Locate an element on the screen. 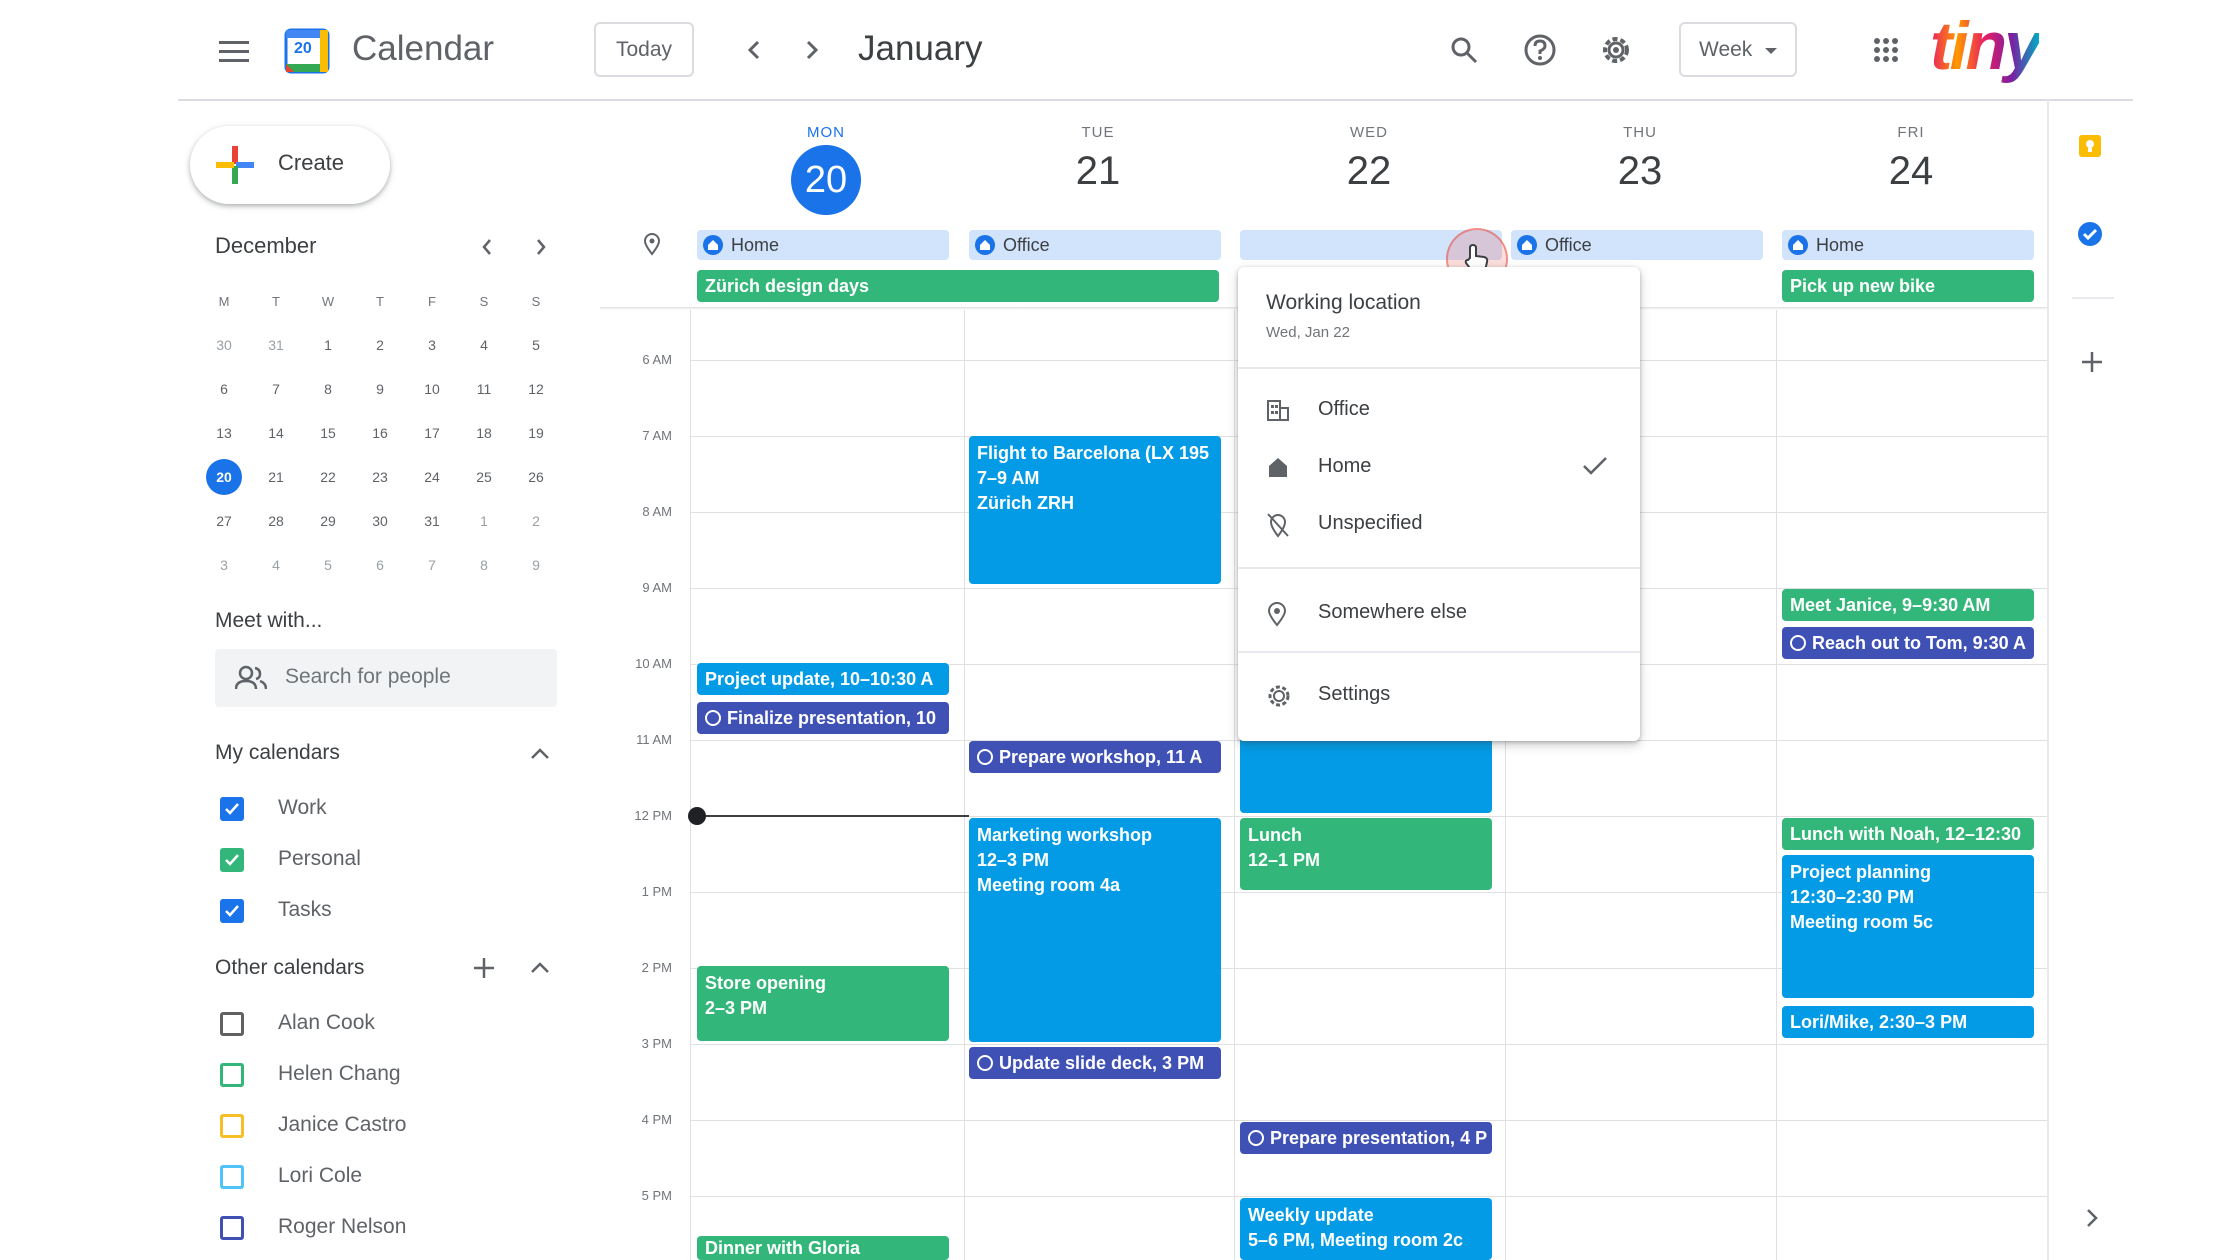  add-other-calendar-icon is located at coordinates (484, 968).